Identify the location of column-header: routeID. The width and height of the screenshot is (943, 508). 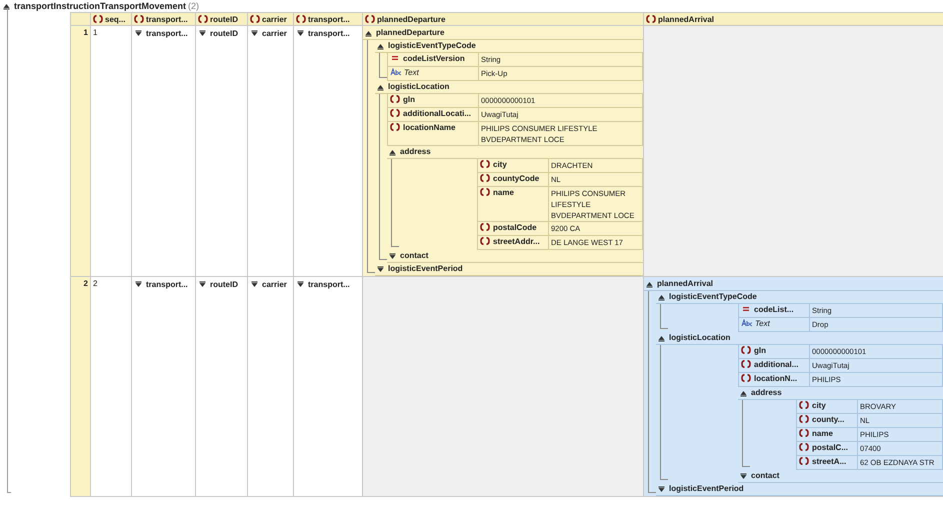
(222, 19).